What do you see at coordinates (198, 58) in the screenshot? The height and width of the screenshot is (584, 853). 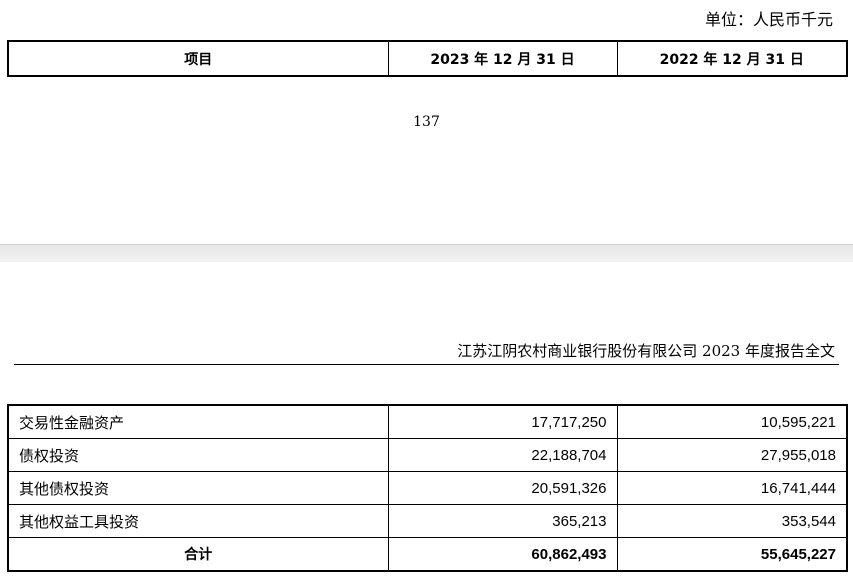 I see `header-item: 项目` at bounding box center [198, 58].